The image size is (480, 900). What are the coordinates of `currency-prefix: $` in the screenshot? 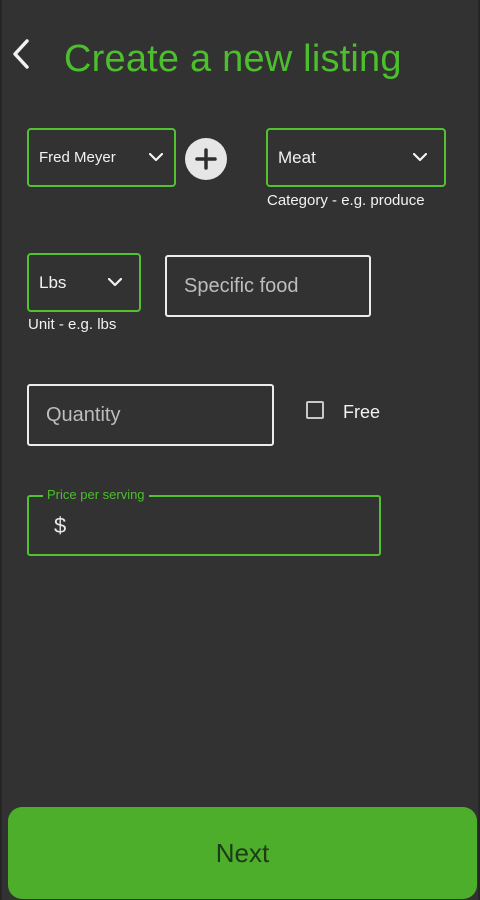 It's located at (60, 525).